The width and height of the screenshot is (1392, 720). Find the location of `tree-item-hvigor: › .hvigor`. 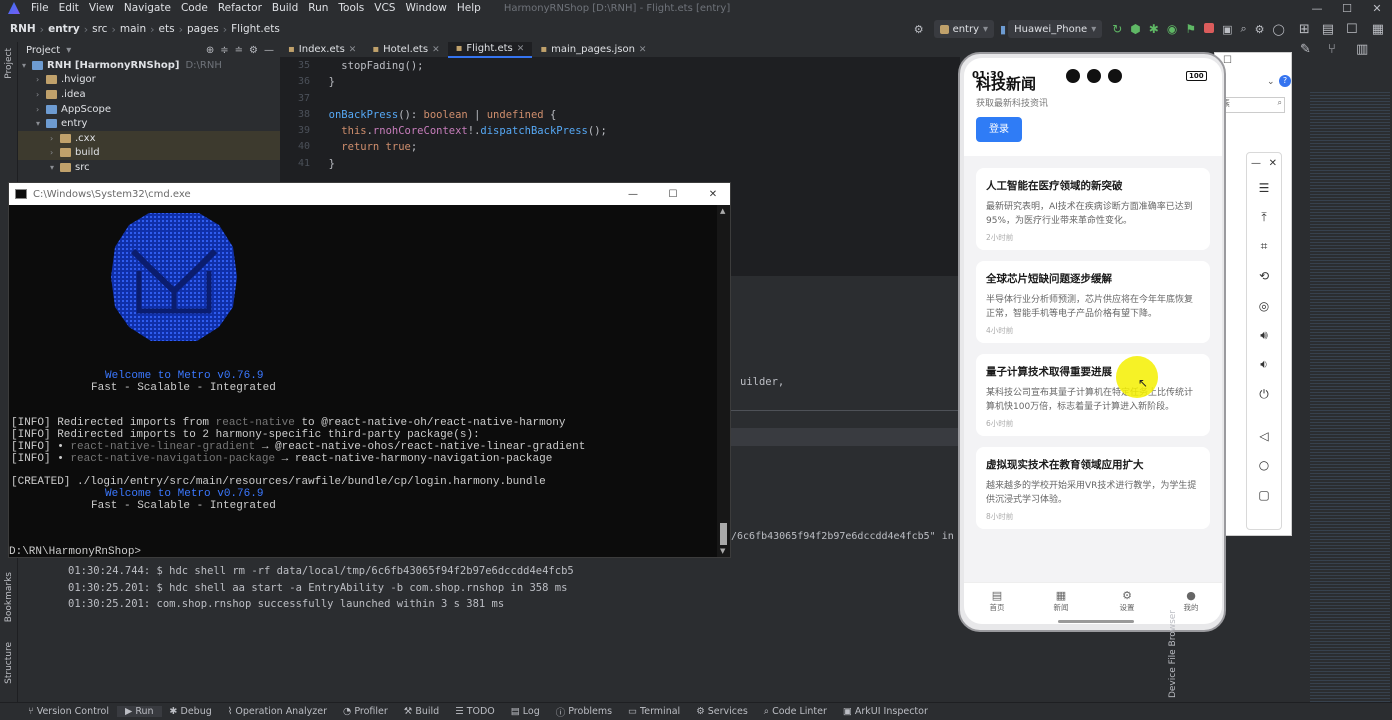

tree-item-hvigor: › .hvigor is located at coordinates (149, 80).